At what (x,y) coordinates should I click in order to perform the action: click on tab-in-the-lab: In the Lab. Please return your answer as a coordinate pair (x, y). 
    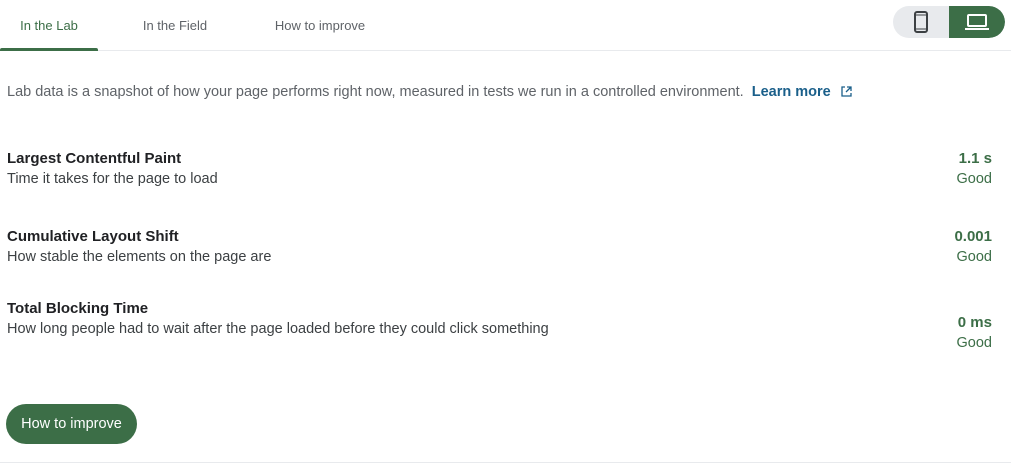
    Looking at the image, I should click on (49, 25).